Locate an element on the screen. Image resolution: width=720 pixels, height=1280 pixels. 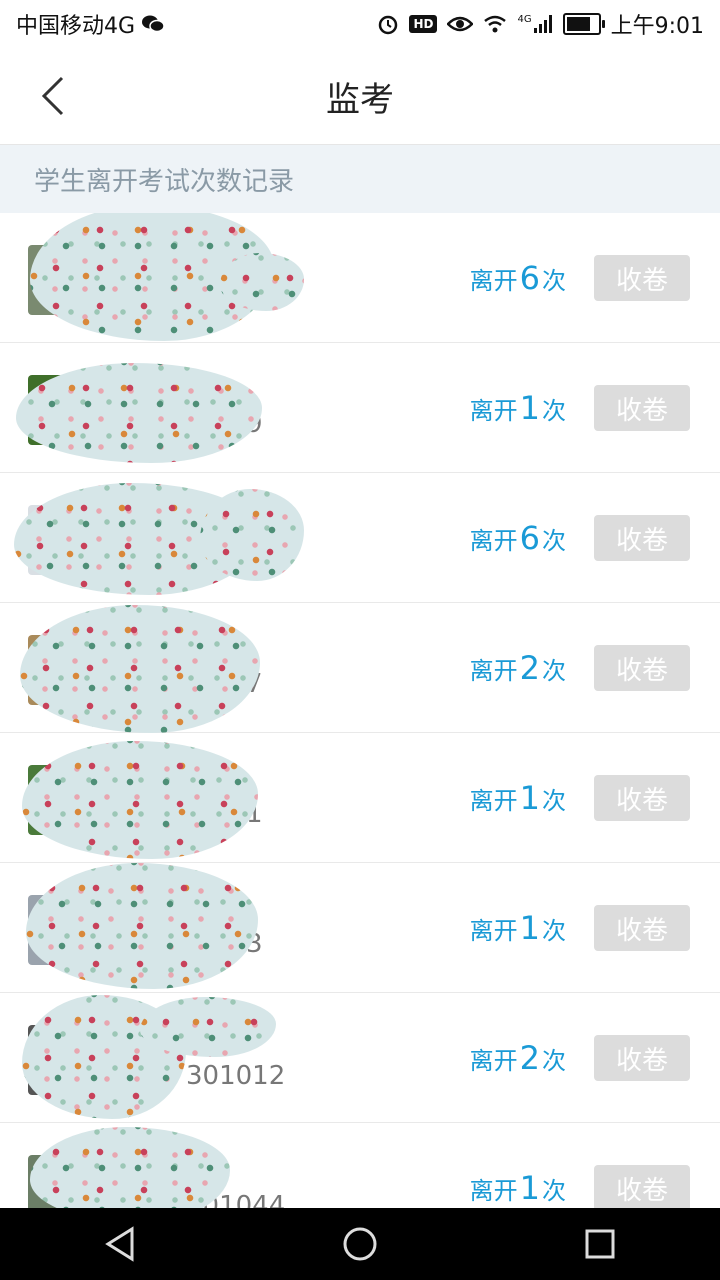
battery-icon is located at coordinates (583, 24).